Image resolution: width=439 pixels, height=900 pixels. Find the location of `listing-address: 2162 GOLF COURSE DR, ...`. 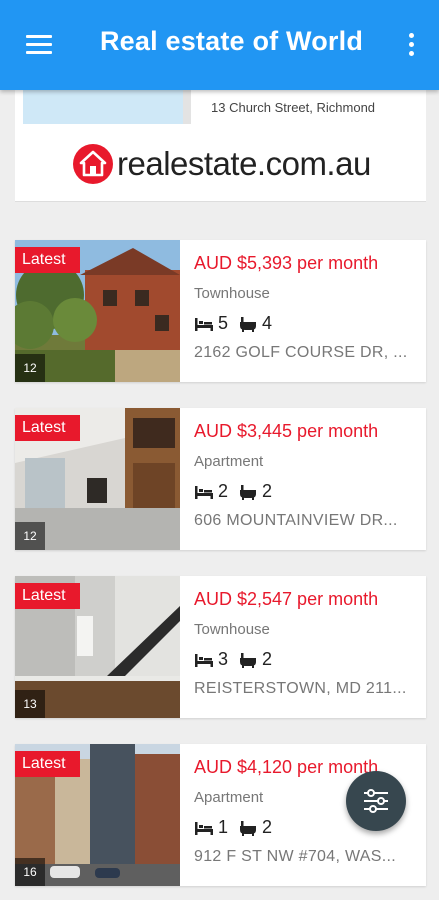

listing-address: 2162 GOLF COURSE DR, ... is located at coordinates (301, 352).